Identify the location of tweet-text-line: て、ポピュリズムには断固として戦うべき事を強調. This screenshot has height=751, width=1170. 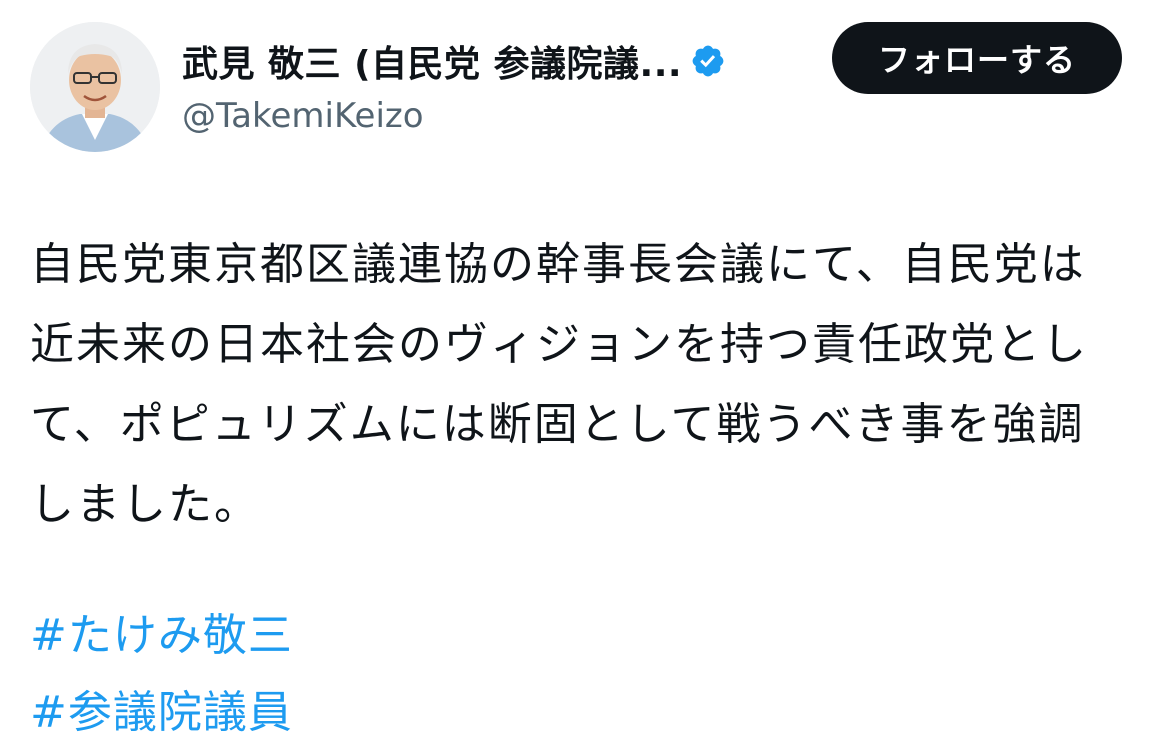
(557, 424).